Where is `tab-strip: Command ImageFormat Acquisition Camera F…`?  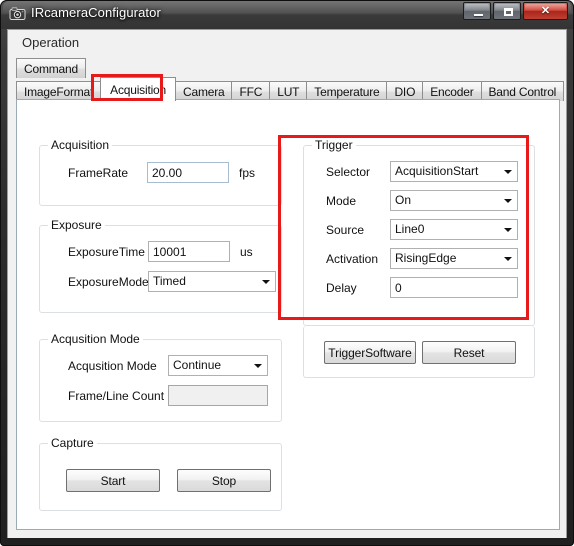 tab-strip: Command ImageFormat Acquisition Camera F… is located at coordinates (290, 79).